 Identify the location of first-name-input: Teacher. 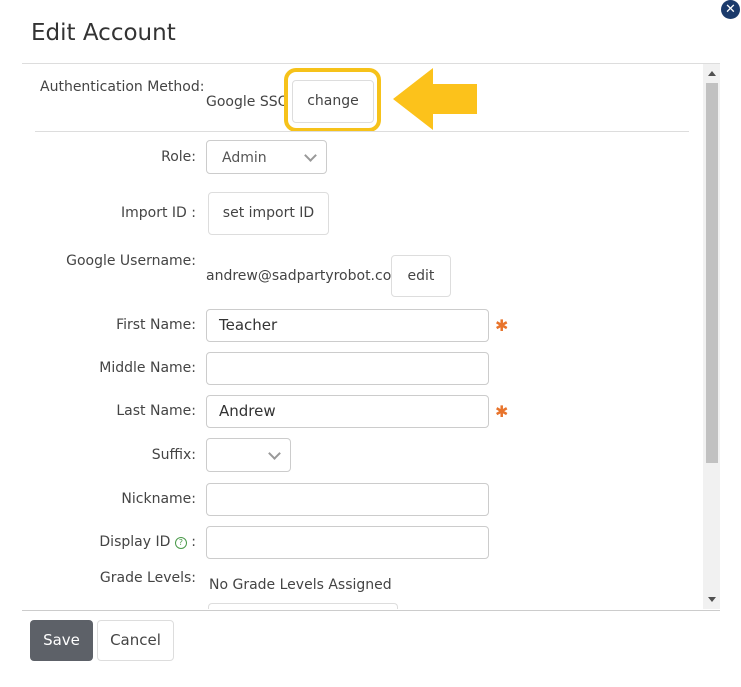
(347, 325).